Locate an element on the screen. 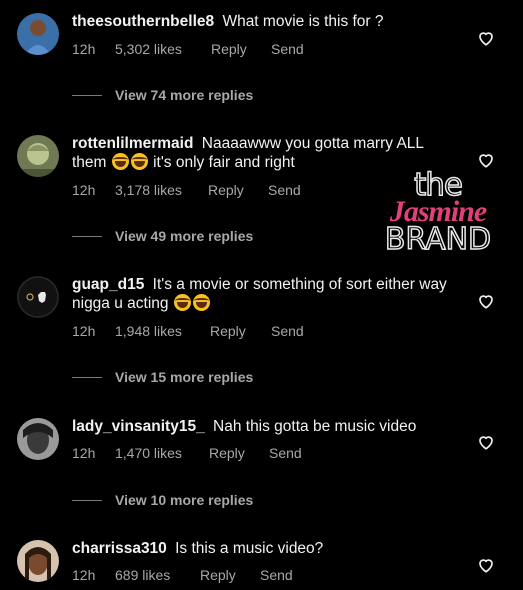 This screenshot has width=523, height=590. view-replies-button: View 15 more replies is located at coordinates (162, 377).